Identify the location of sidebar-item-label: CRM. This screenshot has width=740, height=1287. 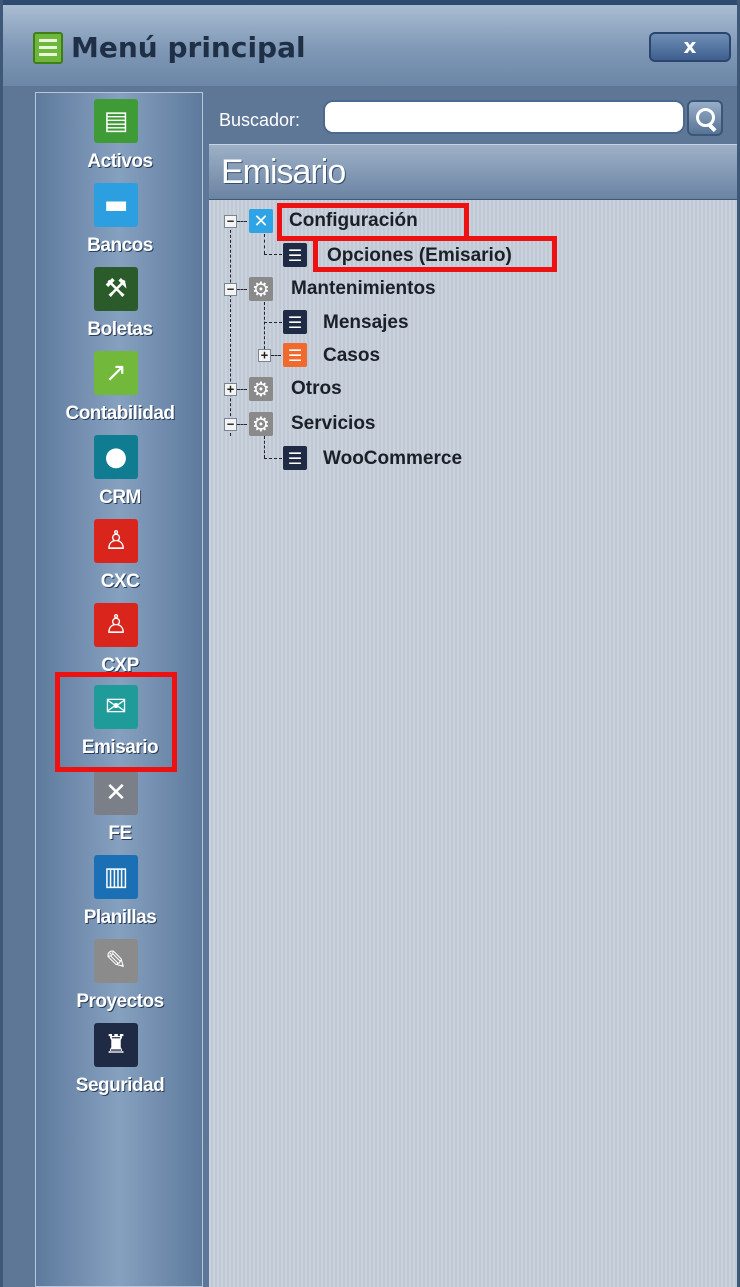
(120, 497).